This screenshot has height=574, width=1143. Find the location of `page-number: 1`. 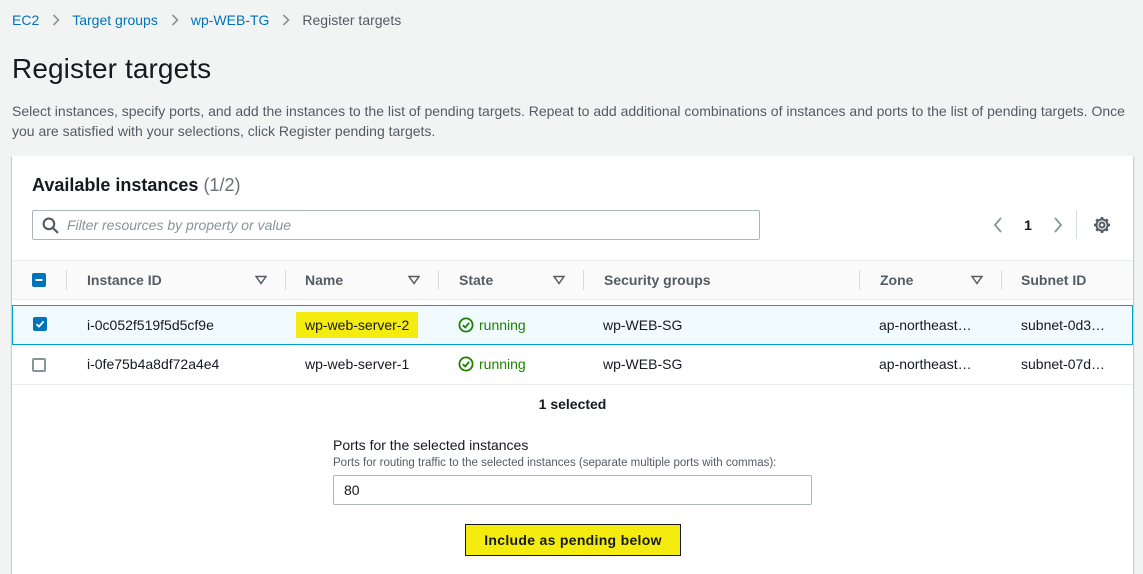

page-number: 1 is located at coordinates (1028, 225).